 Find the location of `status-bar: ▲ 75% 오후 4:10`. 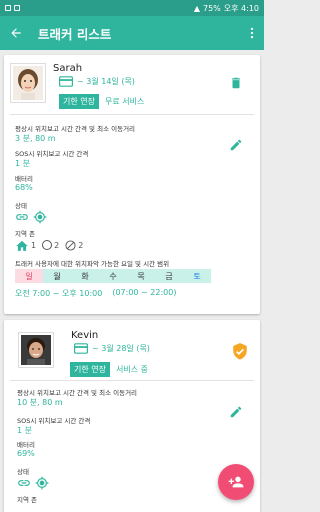

status-bar: ▲ 75% 오후 4:10 is located at coordinates (132, 8).